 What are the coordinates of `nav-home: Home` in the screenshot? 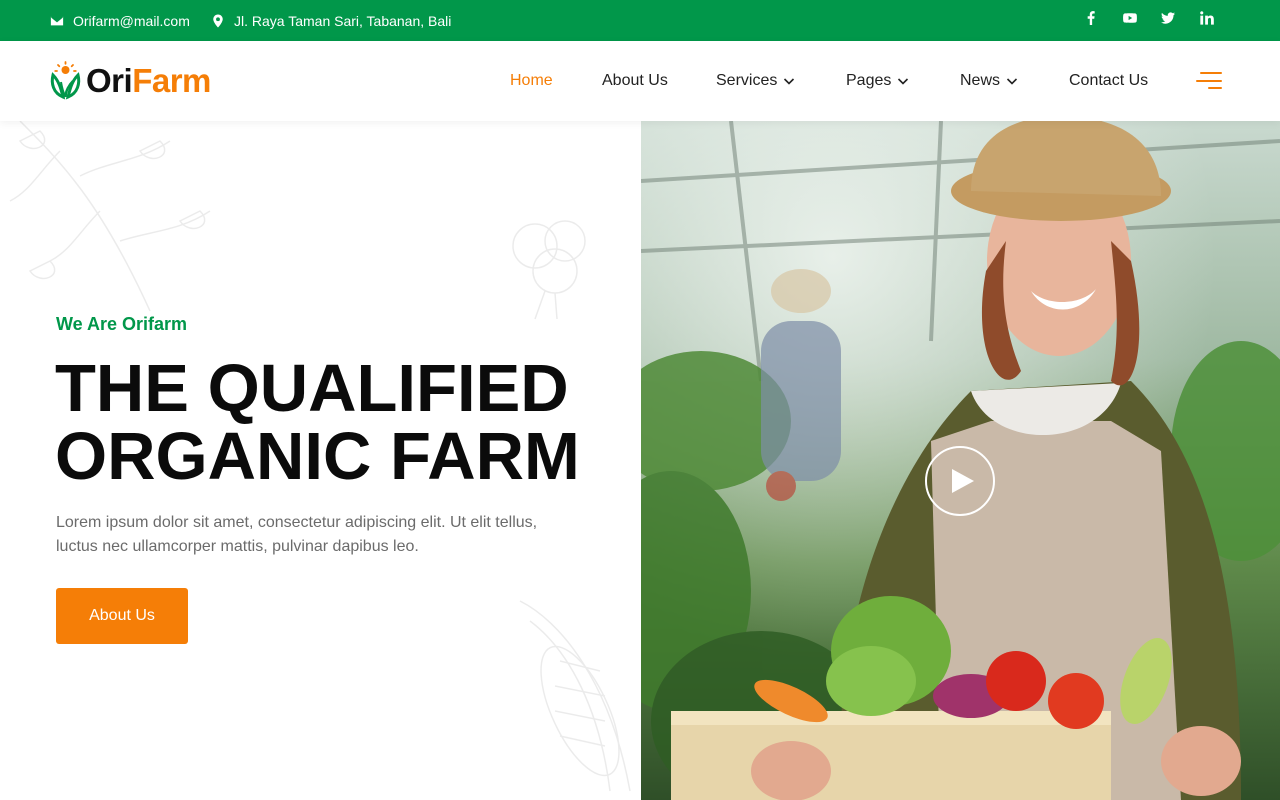 It's located at (531, 81).